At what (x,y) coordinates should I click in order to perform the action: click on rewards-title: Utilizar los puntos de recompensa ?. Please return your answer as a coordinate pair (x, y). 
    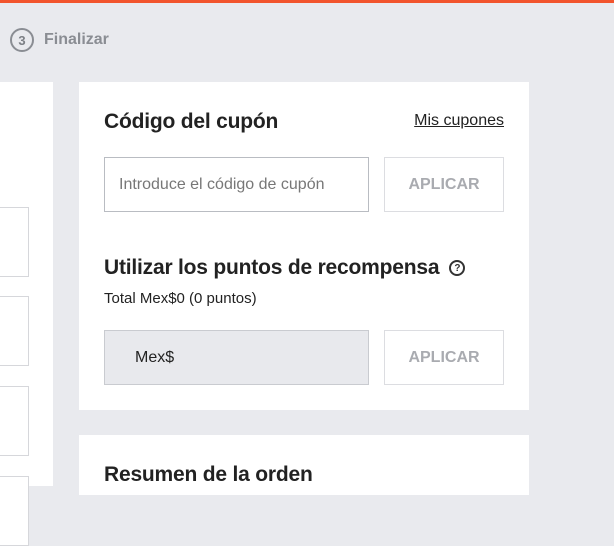
    Looking at the image, I should click on (285, 268).